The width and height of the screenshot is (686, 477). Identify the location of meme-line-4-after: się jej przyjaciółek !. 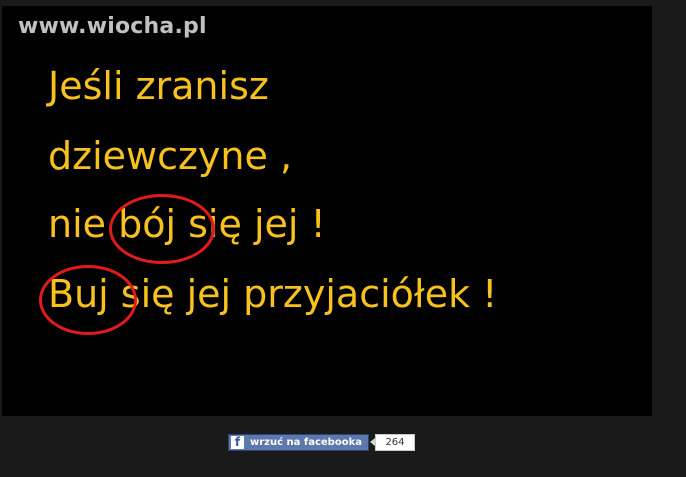
(303, 294).